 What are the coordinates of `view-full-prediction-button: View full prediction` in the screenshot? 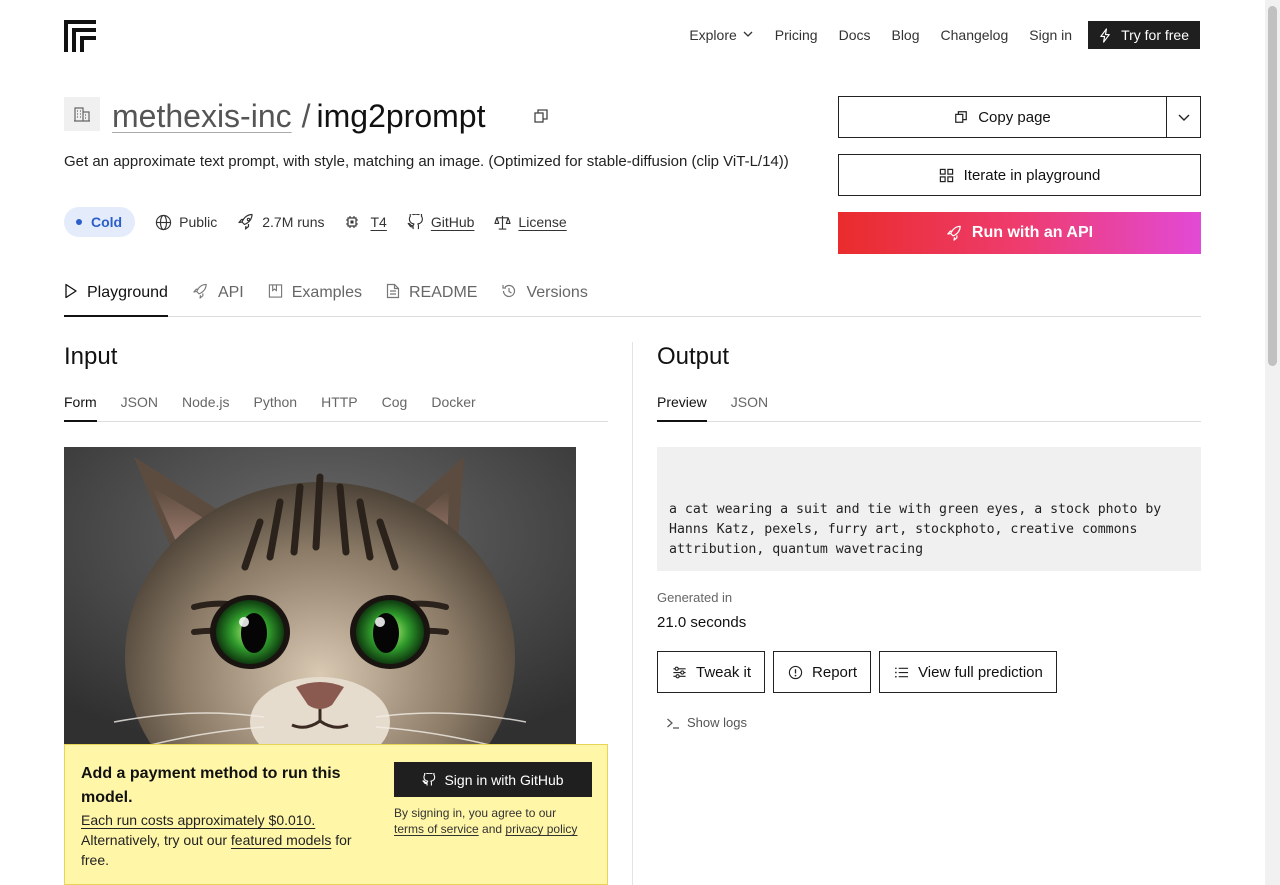 It's located at (968, 672).